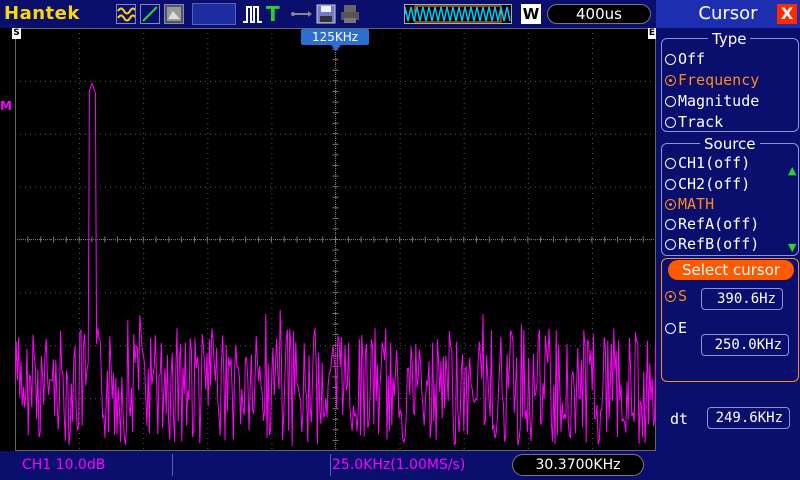 The image size is (800, 480). What do you see at coordinates (714, 184) in the screenshot?
I see `option-label: CH2(off)` at bounding box center [714, 184].